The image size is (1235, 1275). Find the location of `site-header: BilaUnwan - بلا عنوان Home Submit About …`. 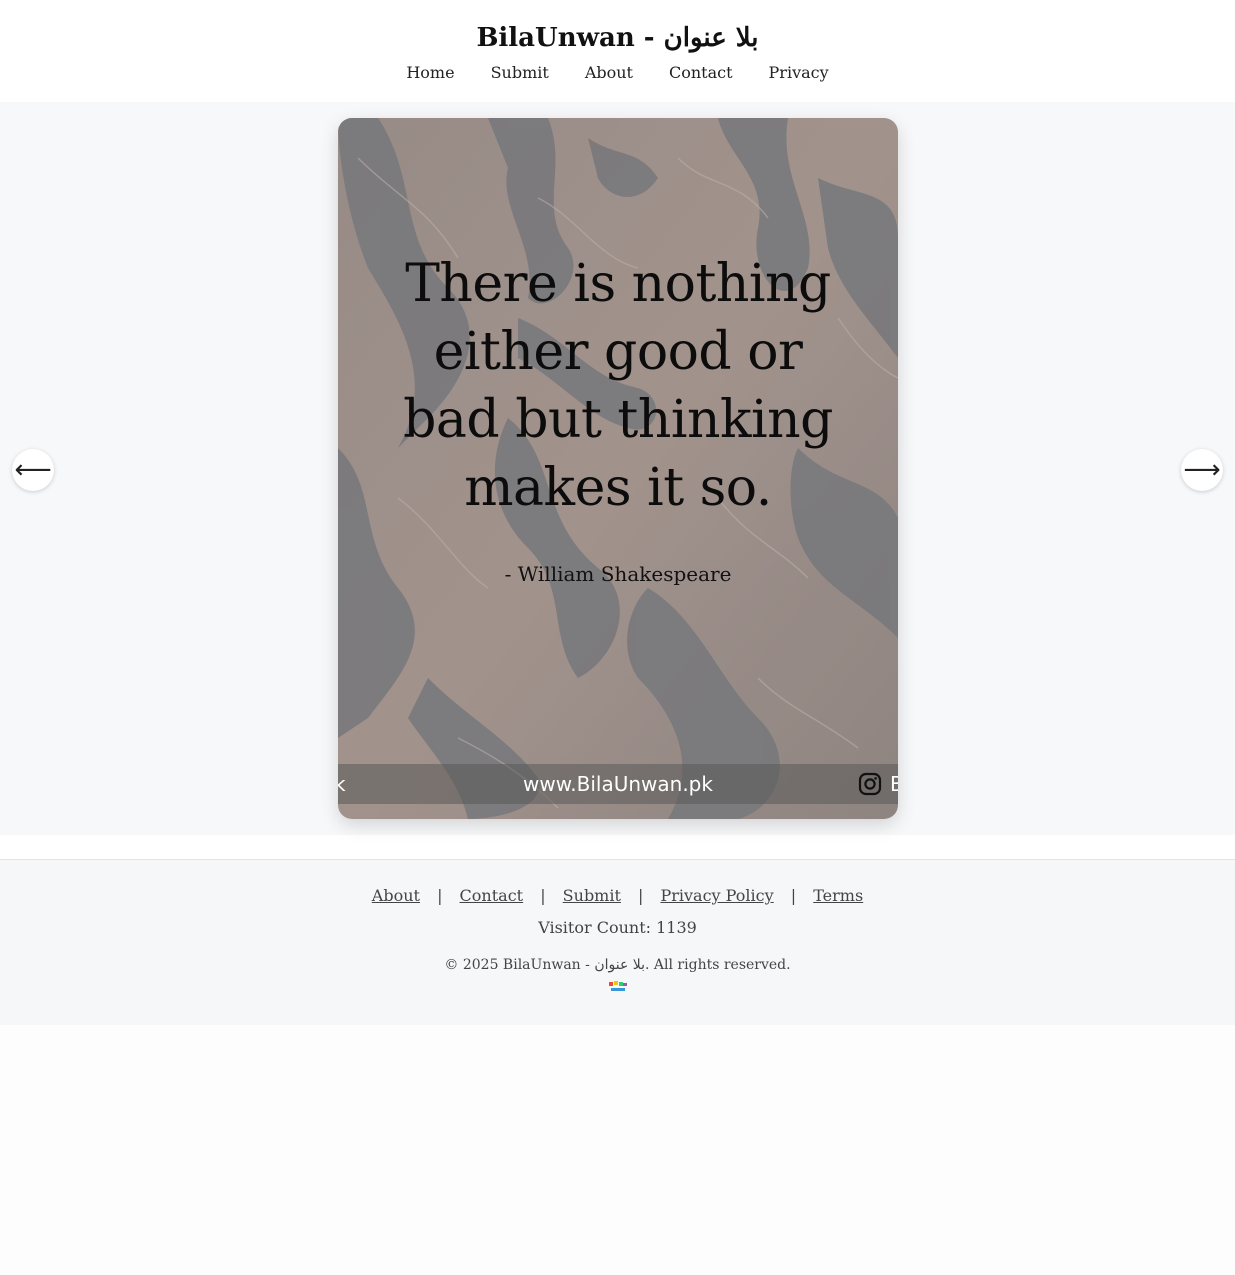

site-header: BilaUnwan - بلا عنوان Home Submit About … is located at coordinates (617, 51).